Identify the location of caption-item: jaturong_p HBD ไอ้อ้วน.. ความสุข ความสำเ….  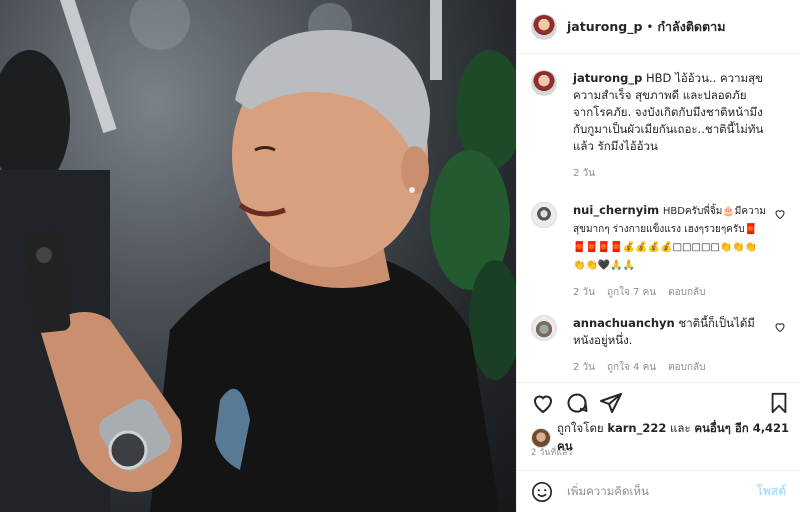
(658, 126).